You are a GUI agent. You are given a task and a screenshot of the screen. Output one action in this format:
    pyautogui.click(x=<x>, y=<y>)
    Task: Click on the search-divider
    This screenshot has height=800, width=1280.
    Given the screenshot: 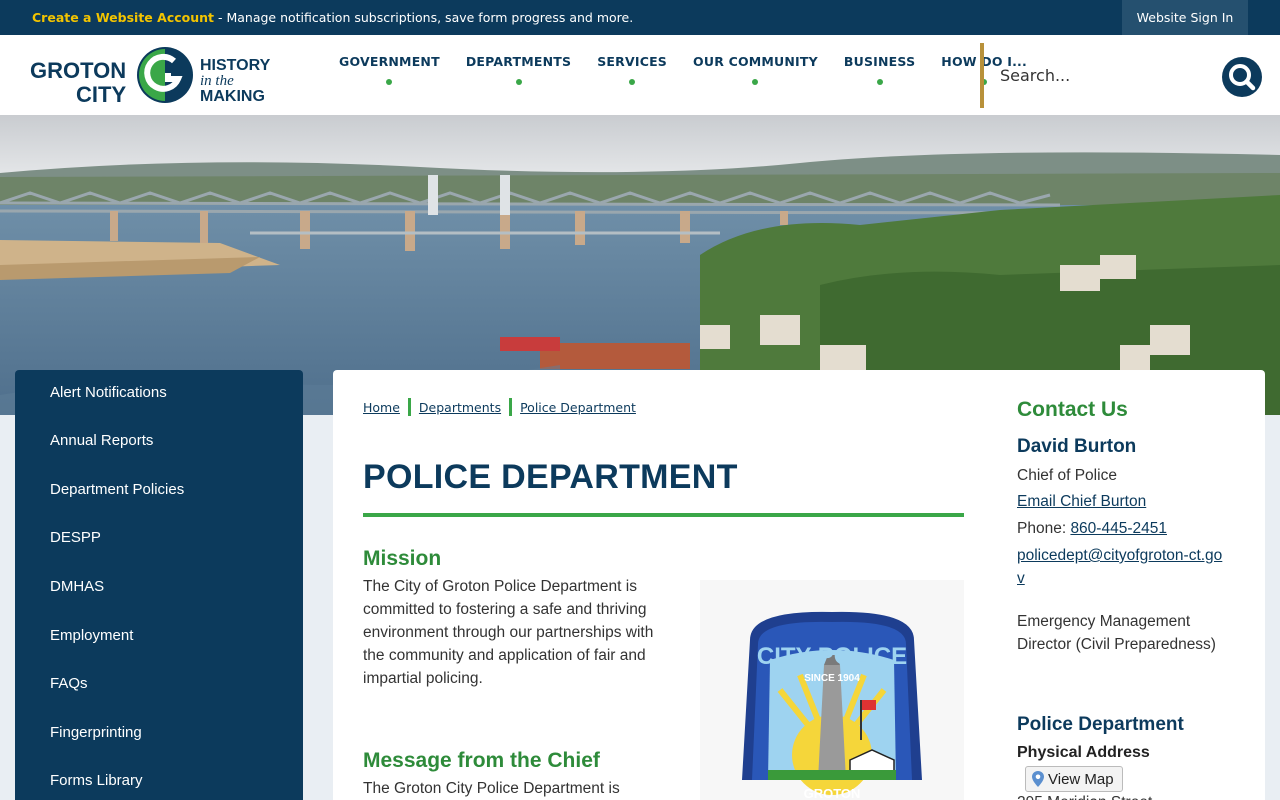 What is the action you would take?
    pyautogui.click(x=982, y=75)
    